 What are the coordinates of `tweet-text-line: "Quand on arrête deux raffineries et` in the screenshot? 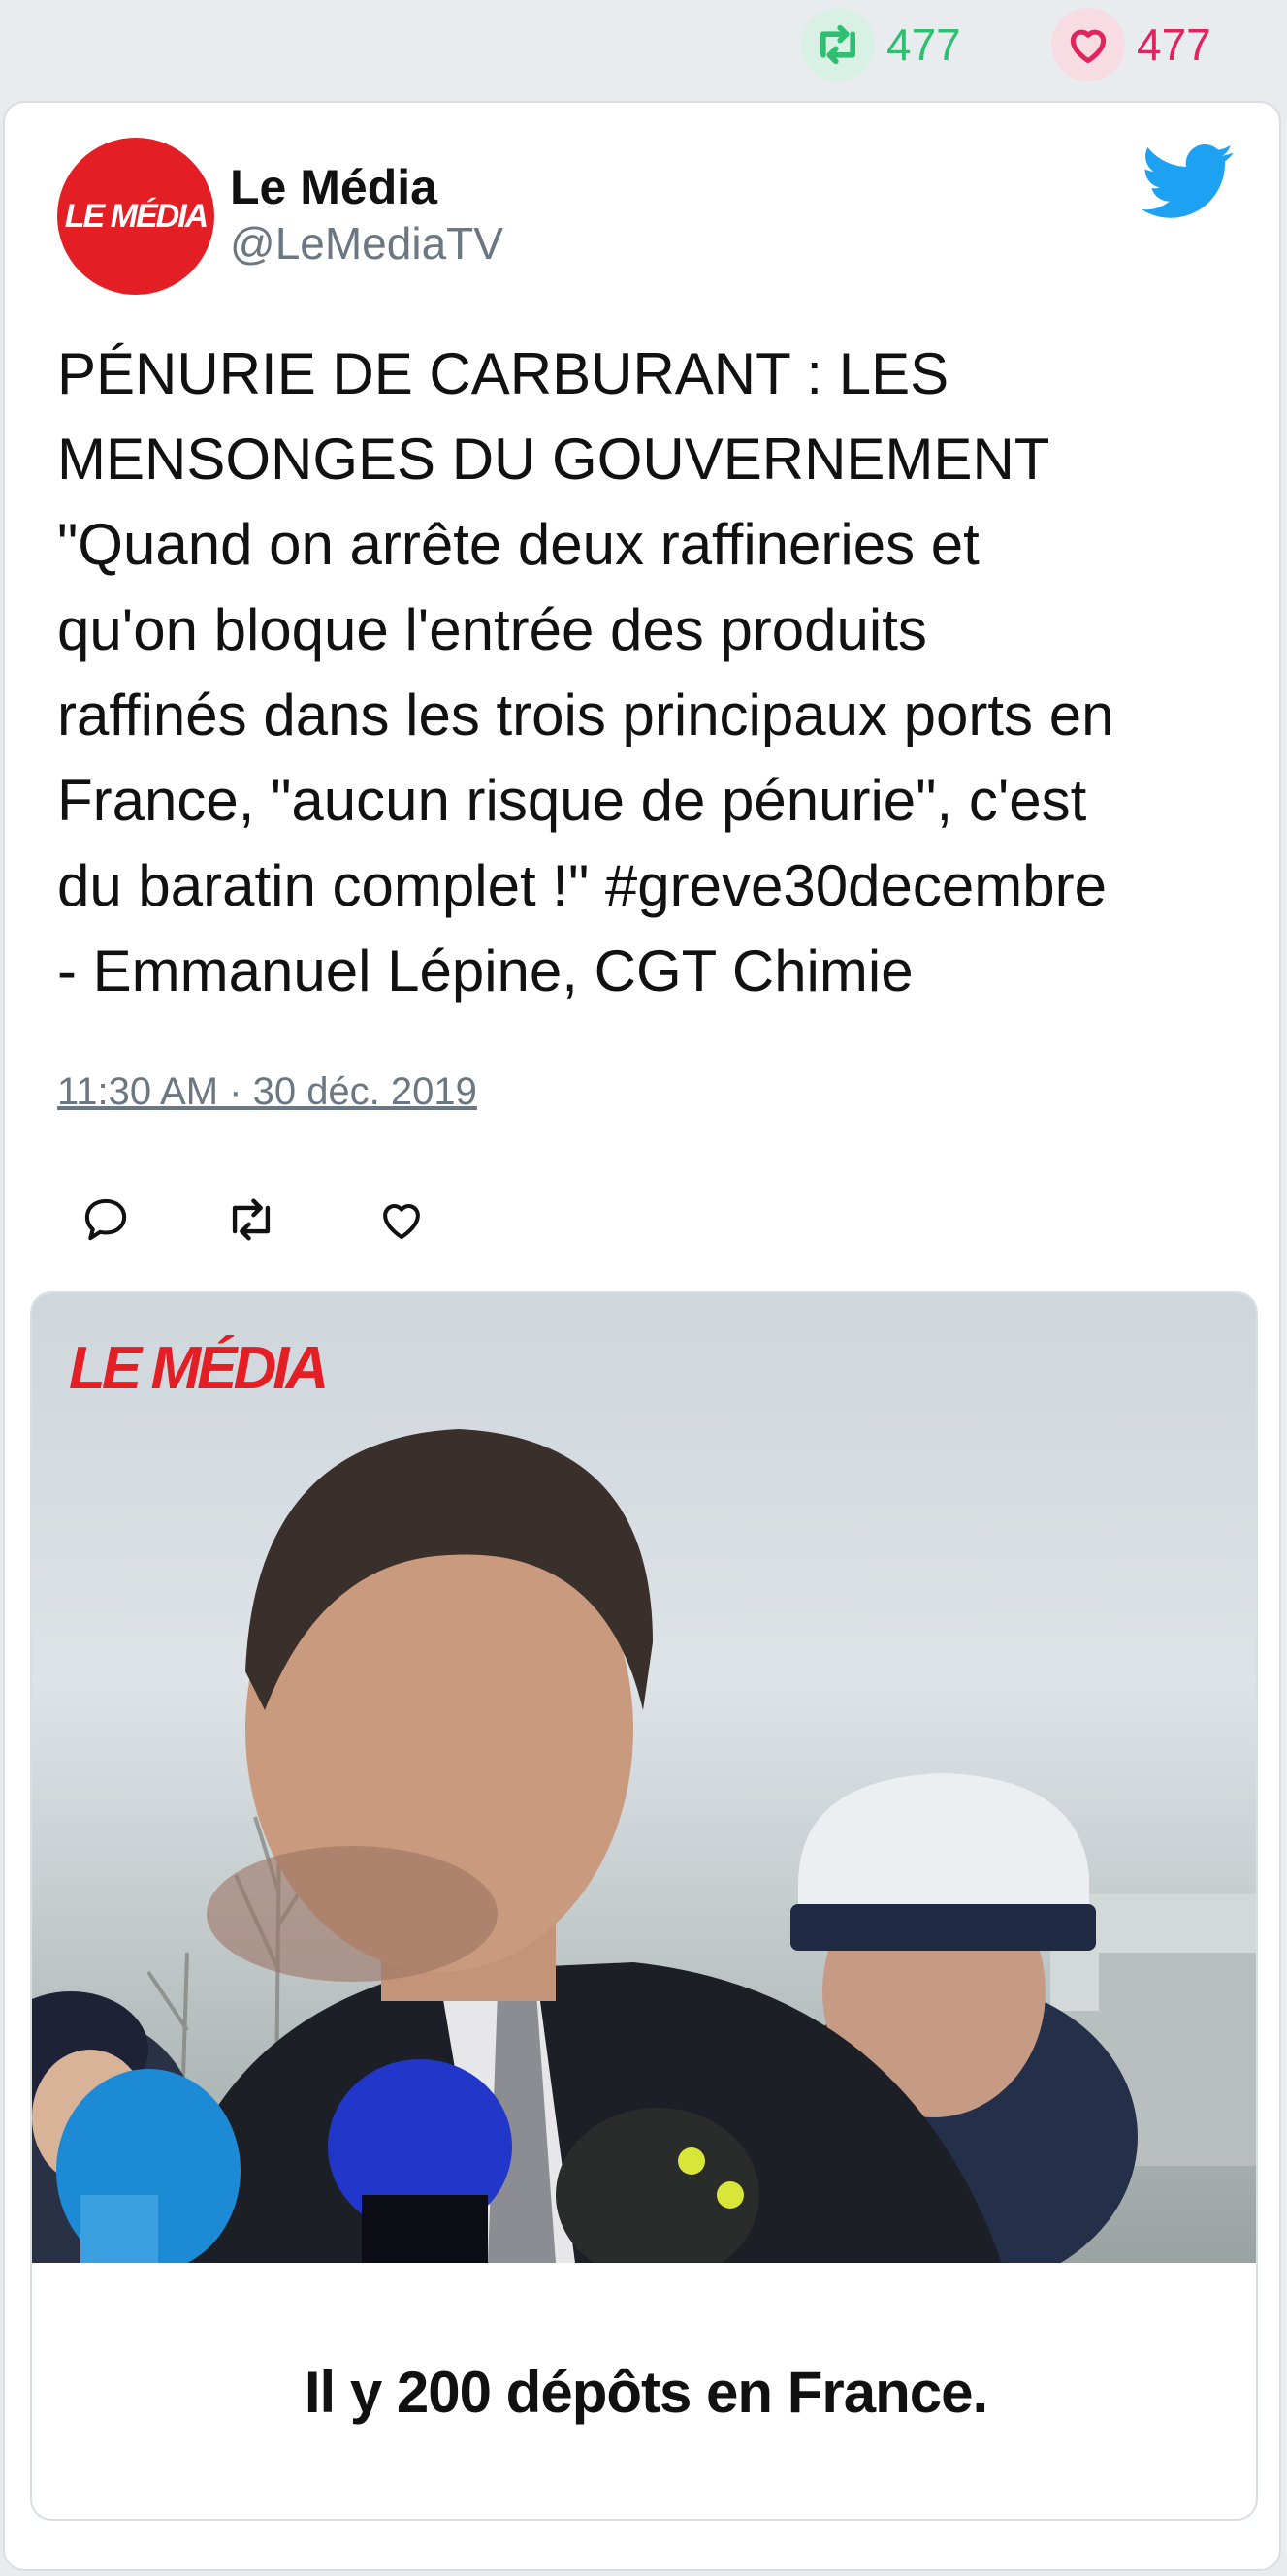 It's located at (518, 544).